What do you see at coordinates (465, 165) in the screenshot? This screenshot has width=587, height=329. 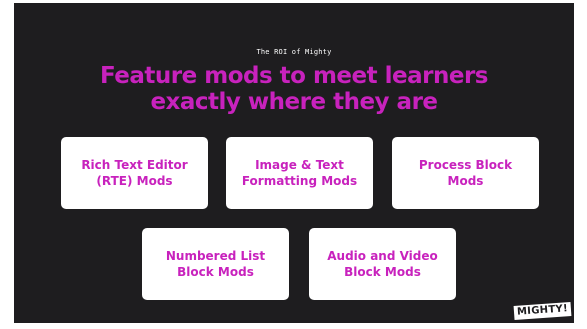 I see `card-label-line-1: Process Block` at bounding box center [465, 165].